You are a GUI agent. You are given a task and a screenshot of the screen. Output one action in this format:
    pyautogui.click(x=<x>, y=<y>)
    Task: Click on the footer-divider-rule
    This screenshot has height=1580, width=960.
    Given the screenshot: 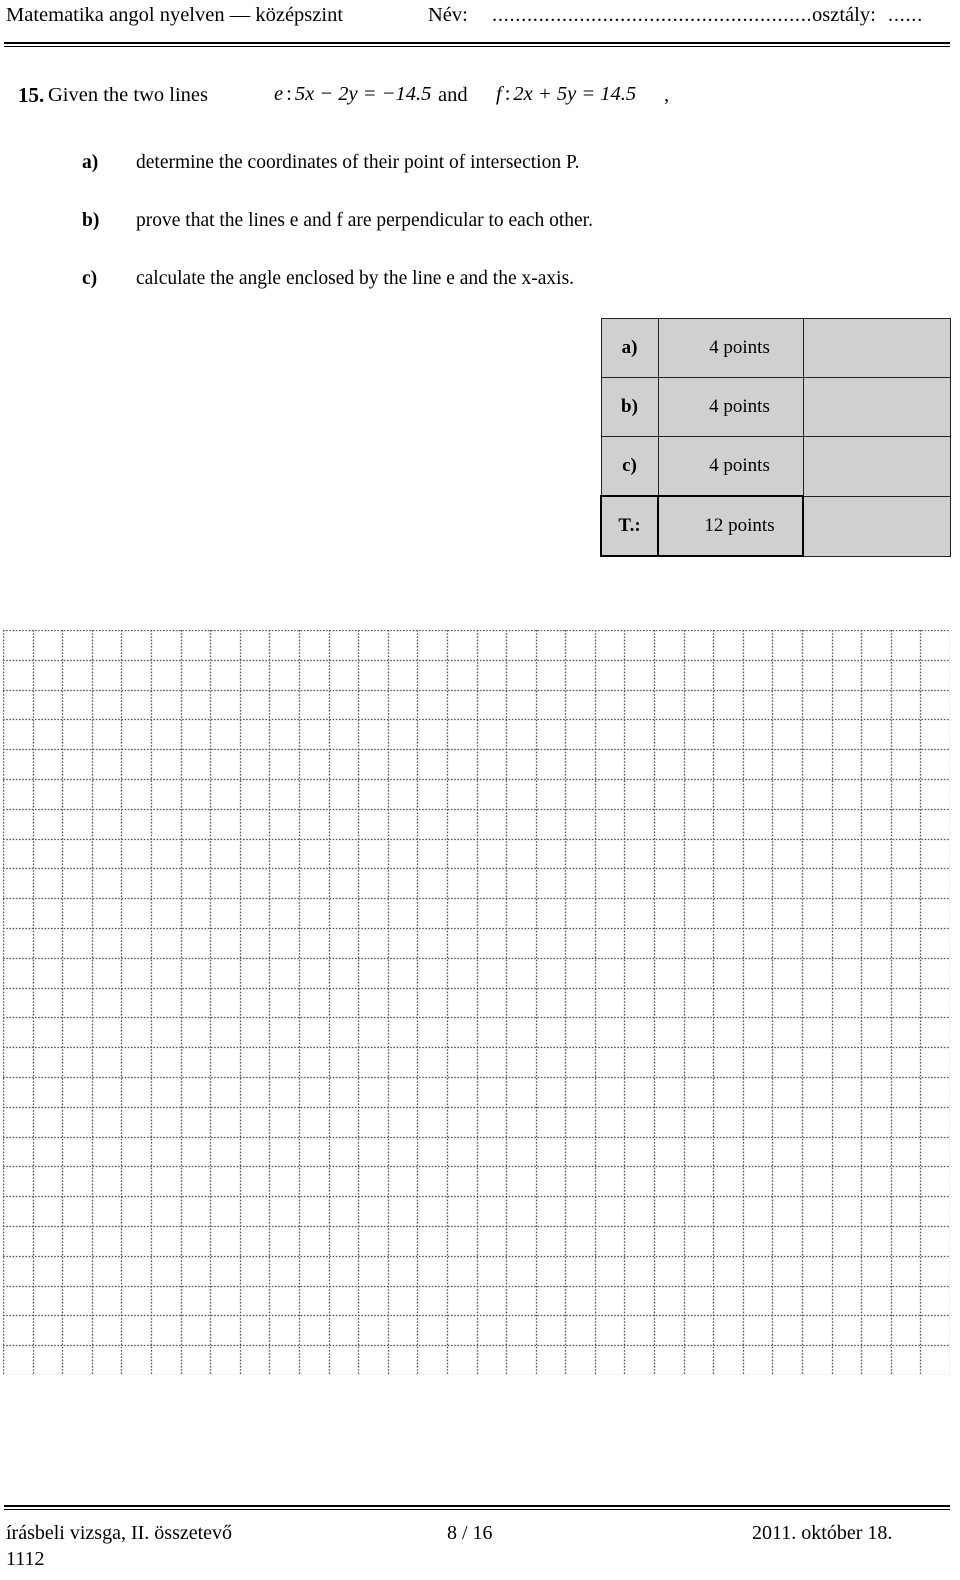 What is the action you would take?
    pyautogui.click(x=477, y=1507)
    